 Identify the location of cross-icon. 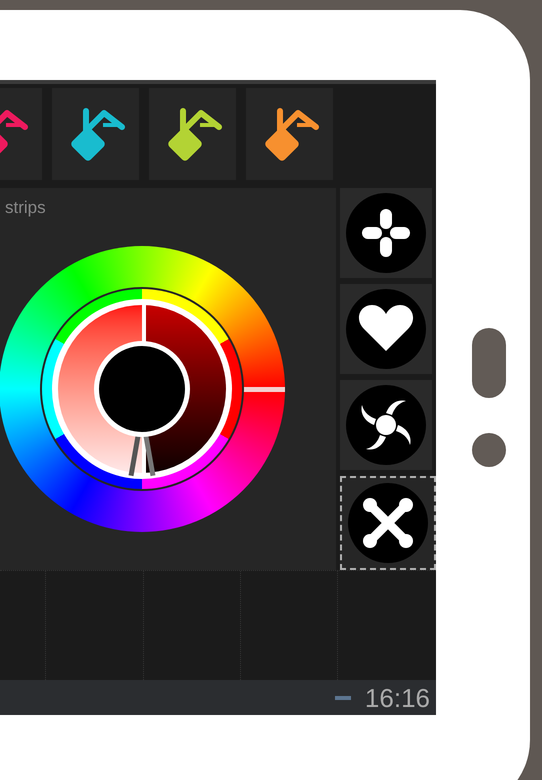
(386, 233).